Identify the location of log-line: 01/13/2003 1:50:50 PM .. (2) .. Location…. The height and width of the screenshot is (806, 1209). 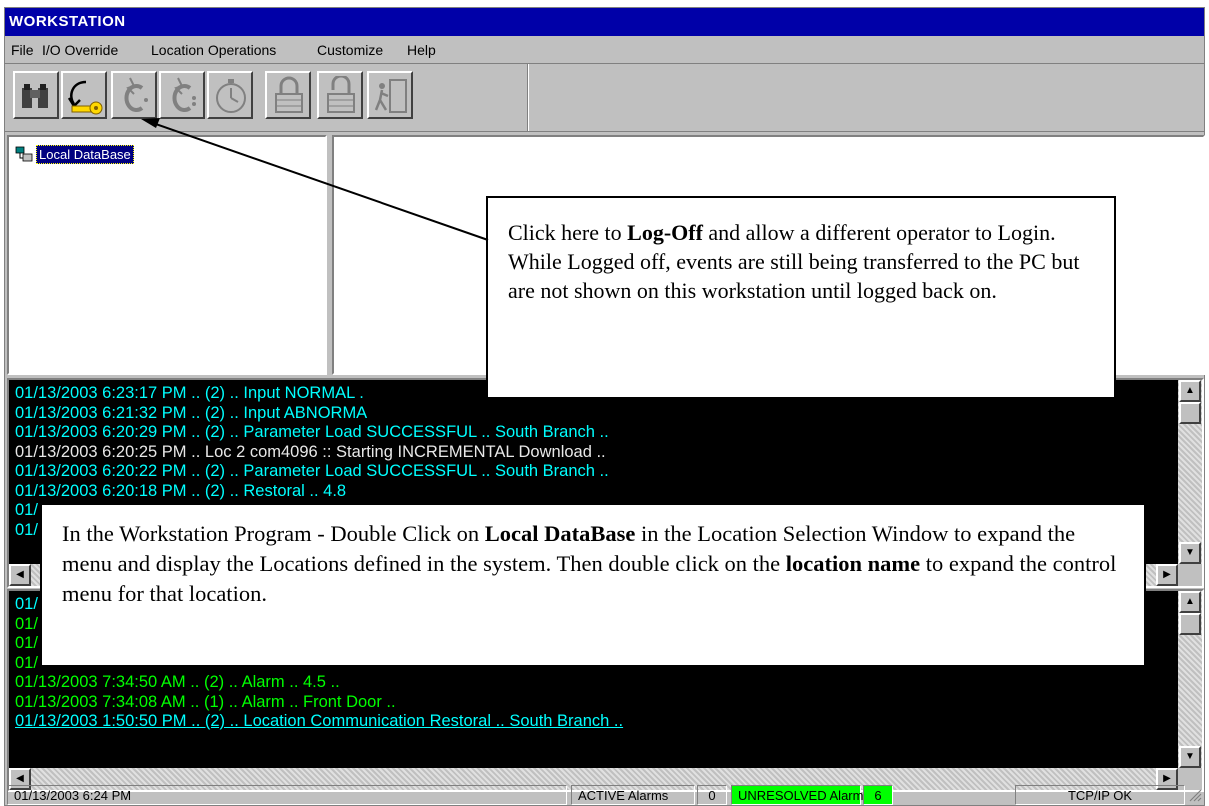
(319, 721).